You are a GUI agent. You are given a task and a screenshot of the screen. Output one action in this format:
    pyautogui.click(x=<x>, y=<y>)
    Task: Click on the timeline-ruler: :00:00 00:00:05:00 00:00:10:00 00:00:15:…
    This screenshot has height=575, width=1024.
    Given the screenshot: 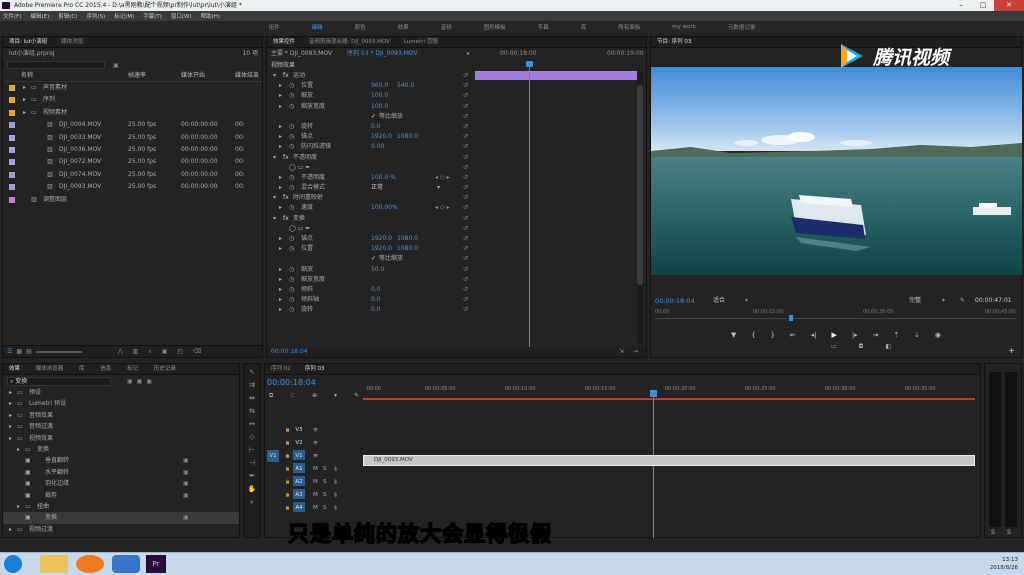 What is the action you would take?
    pyautogui.click(x=669, y=385)
    